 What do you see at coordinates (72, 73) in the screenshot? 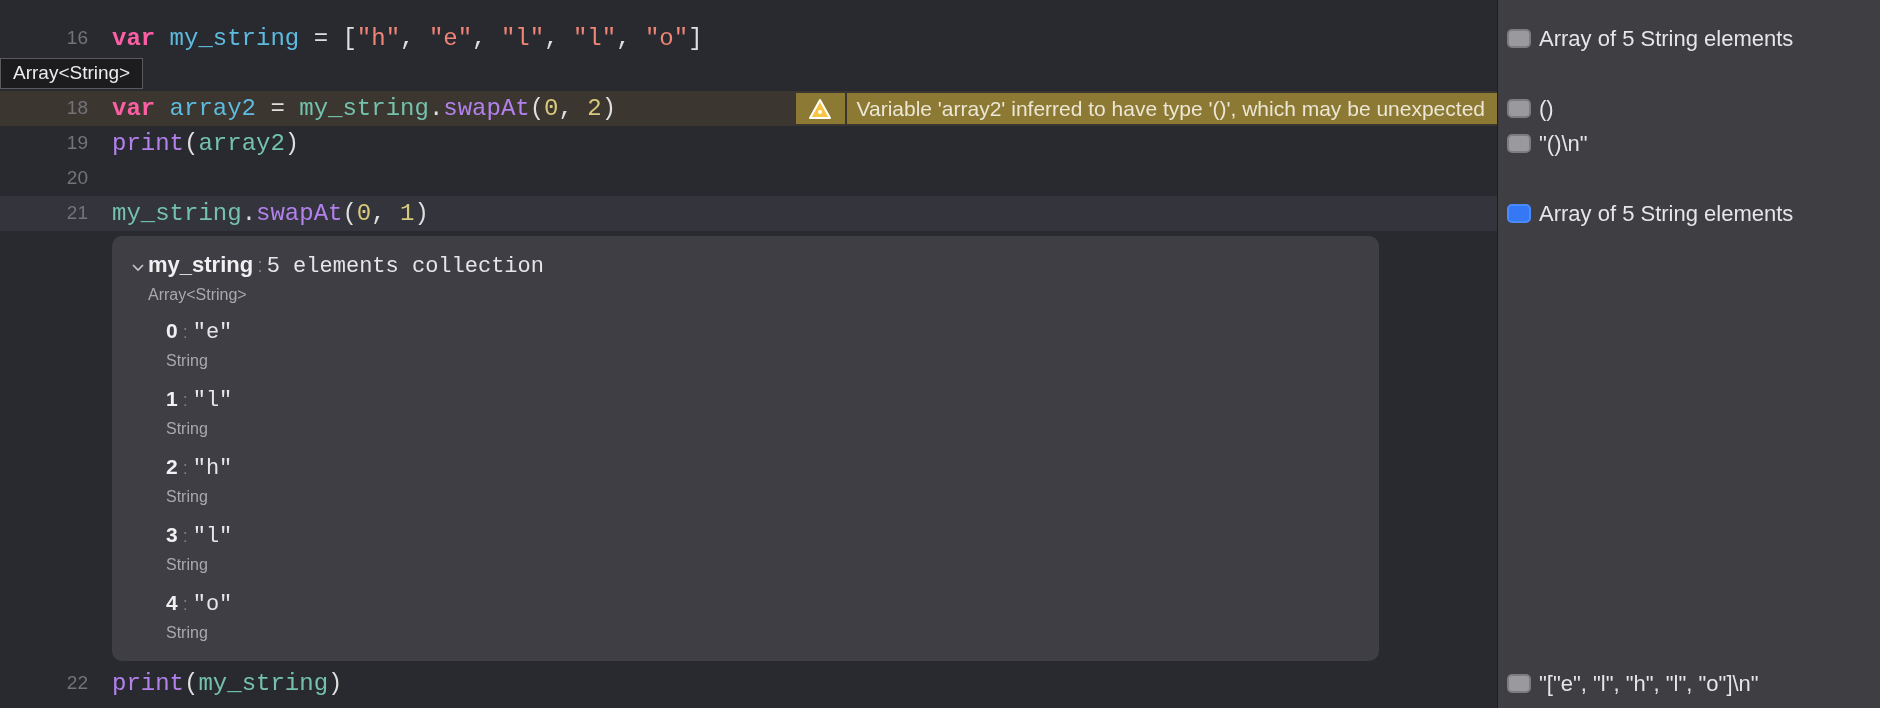
I see `type-tooltip: Array<String>` at bounding box center [72, 73].